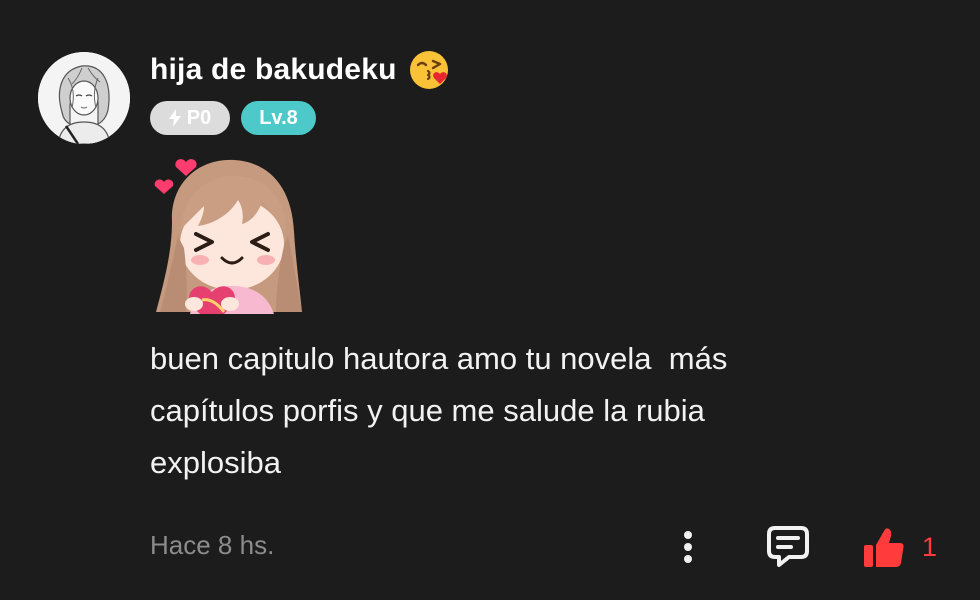 This screenshot has height=600, width=980. Describe the element at coordinates (429, 70) in the screenshot. I see `face-blowing-kiss-icon` at that location.